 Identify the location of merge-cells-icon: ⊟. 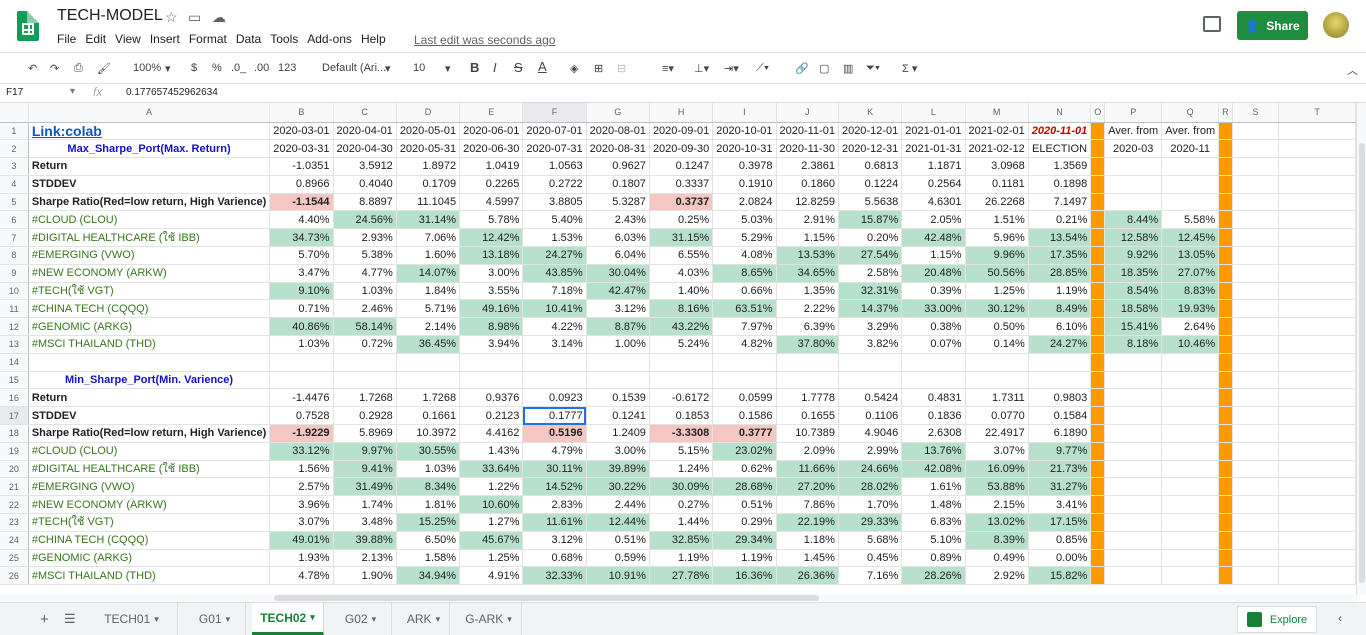
(621, 68).